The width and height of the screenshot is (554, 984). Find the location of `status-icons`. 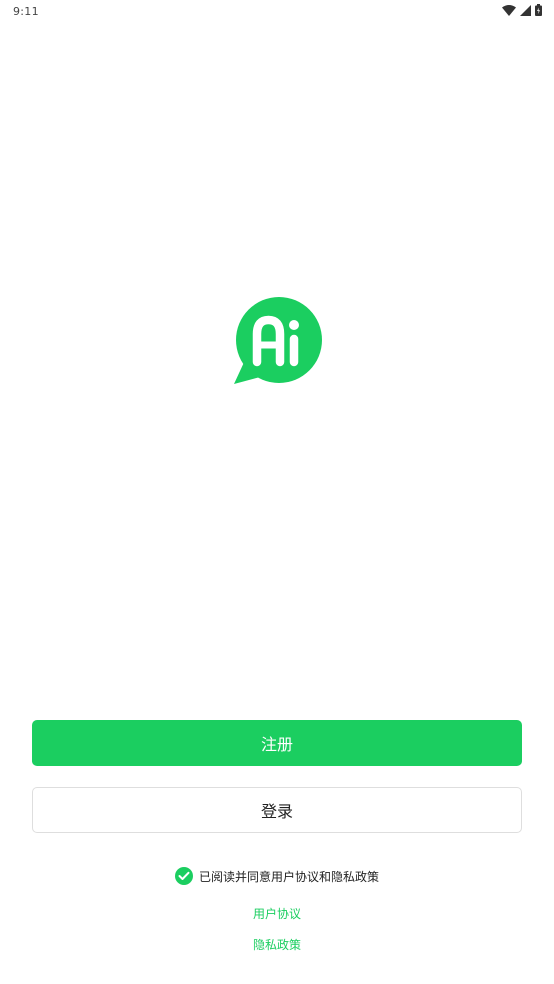

status-icons is located at coordinates (522, 10).